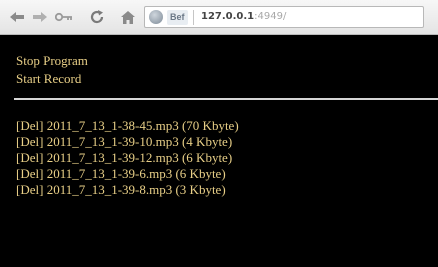 This screenshot has width=438, height=267. I want to click on url-host: 127.0.0.1, so click(228, 16).